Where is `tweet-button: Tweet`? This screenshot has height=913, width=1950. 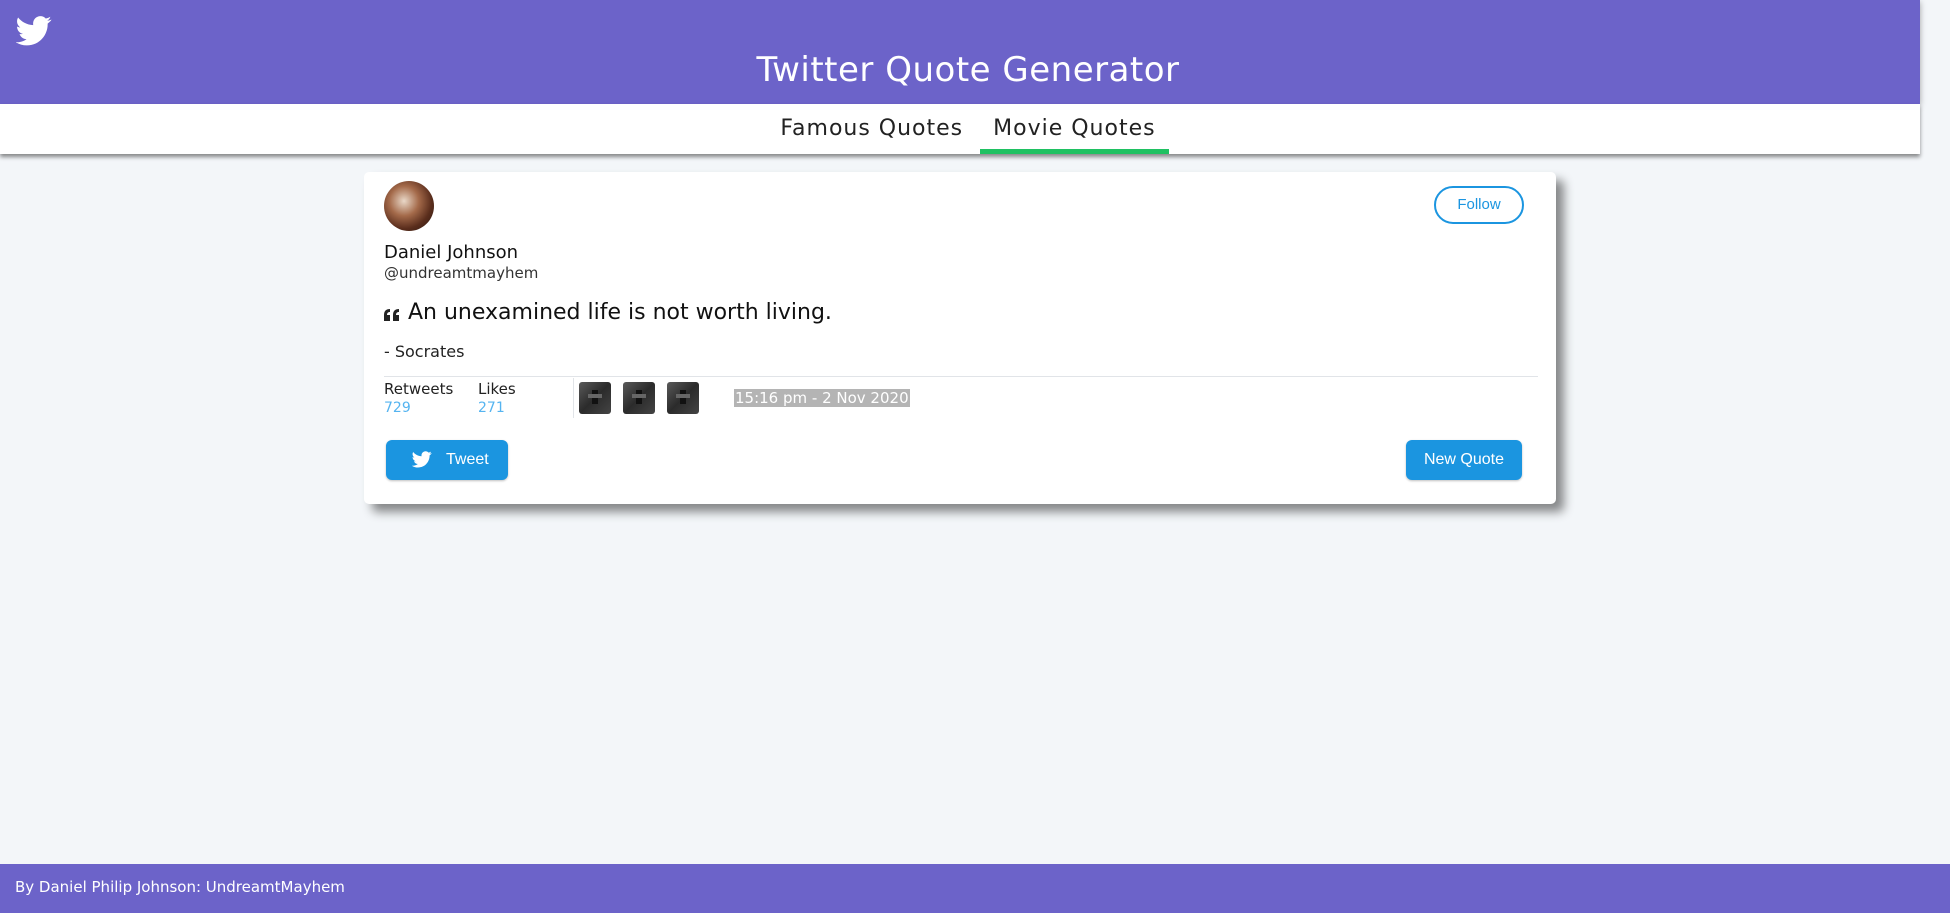 tweet-button: Tweet is located at coordinates (447, 460).